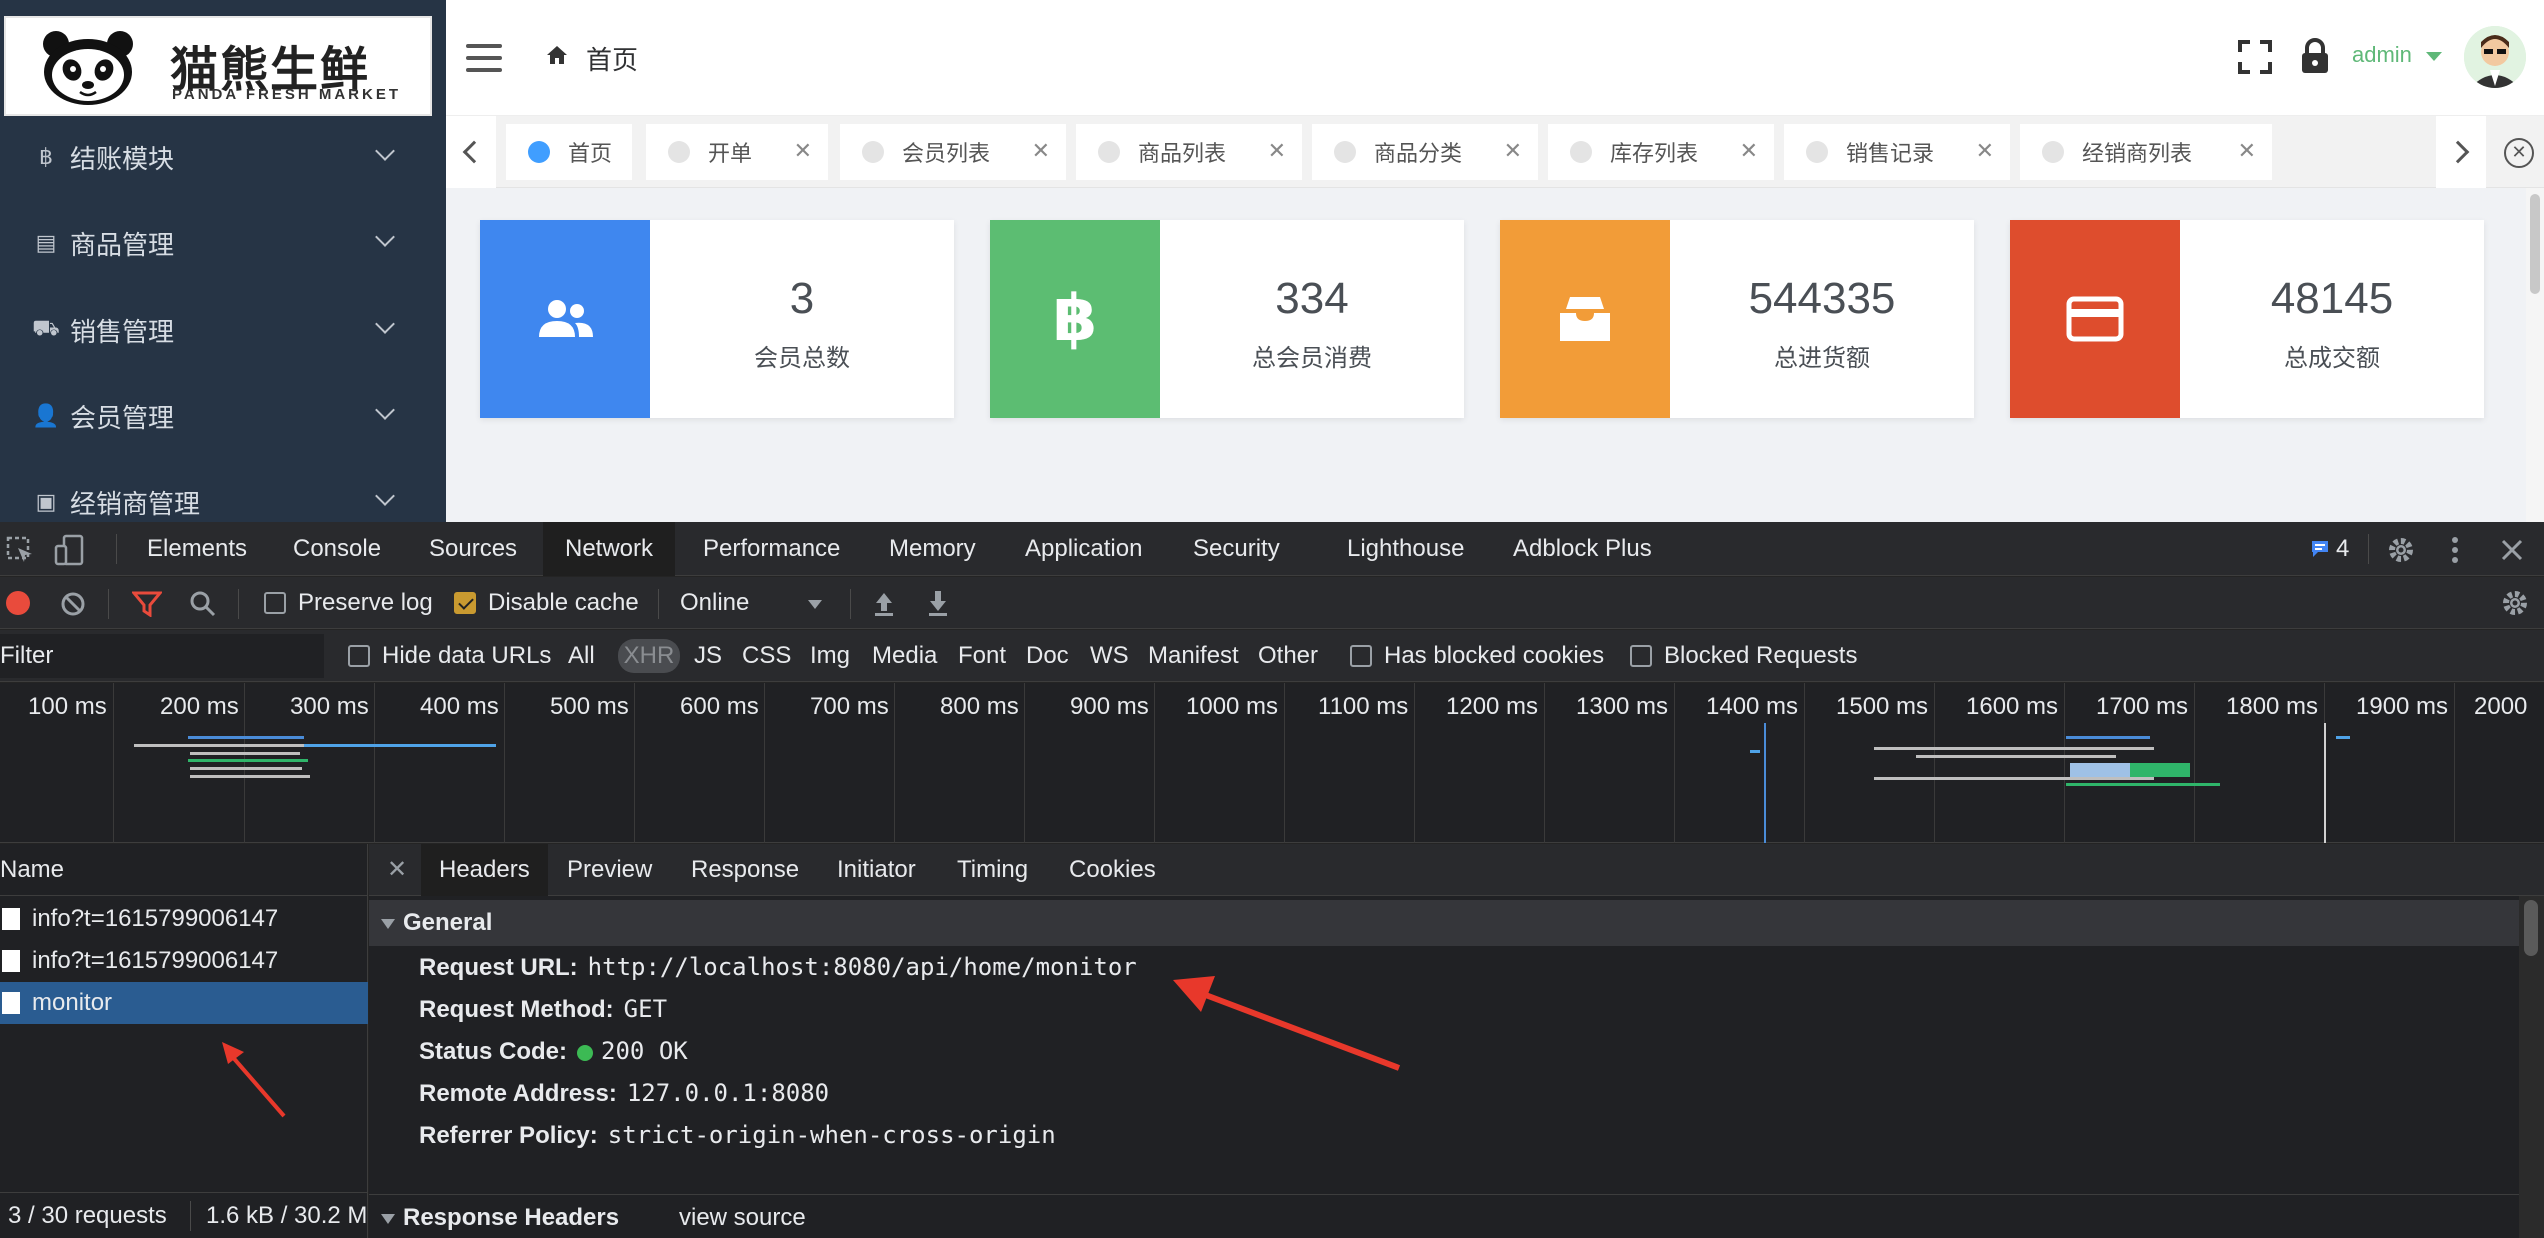  I want to click on name-column-header: Name, so click(184, 870).